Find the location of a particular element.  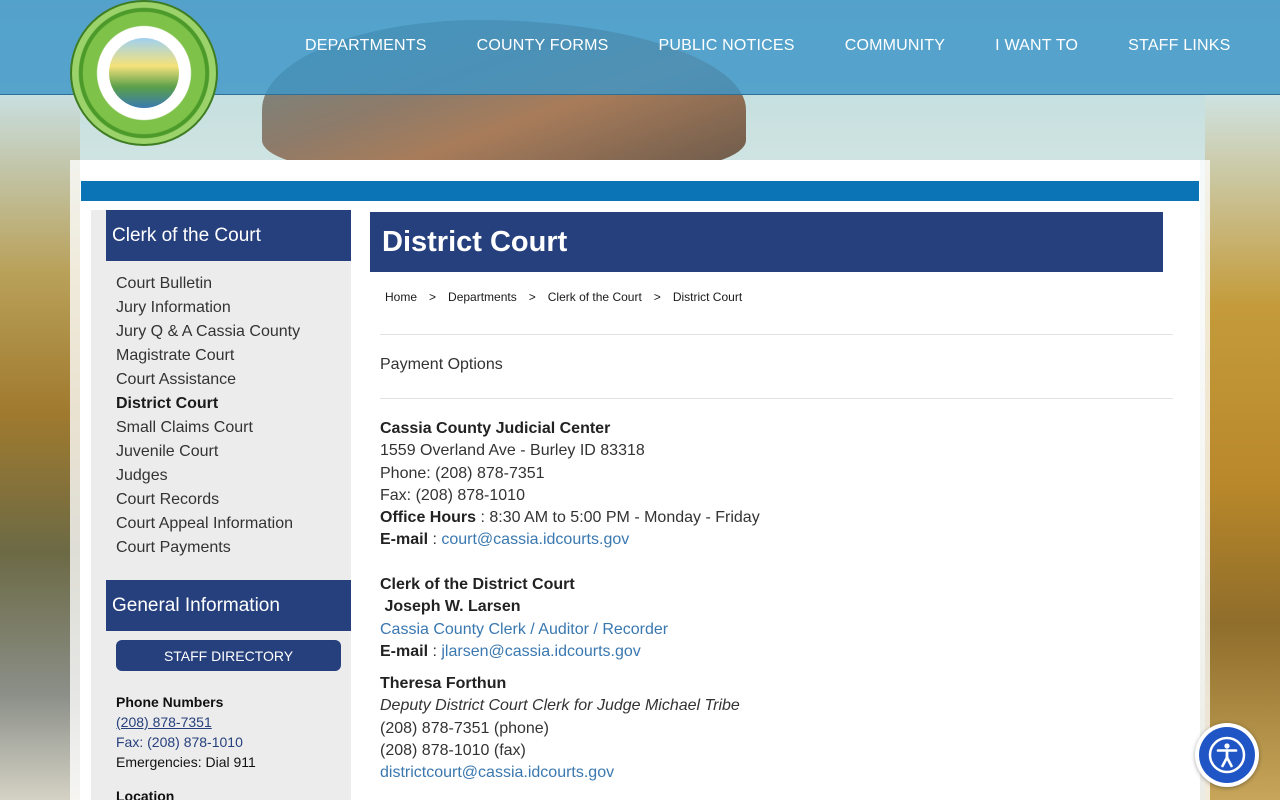

location-label: Location is located at coordinates (145, 794).